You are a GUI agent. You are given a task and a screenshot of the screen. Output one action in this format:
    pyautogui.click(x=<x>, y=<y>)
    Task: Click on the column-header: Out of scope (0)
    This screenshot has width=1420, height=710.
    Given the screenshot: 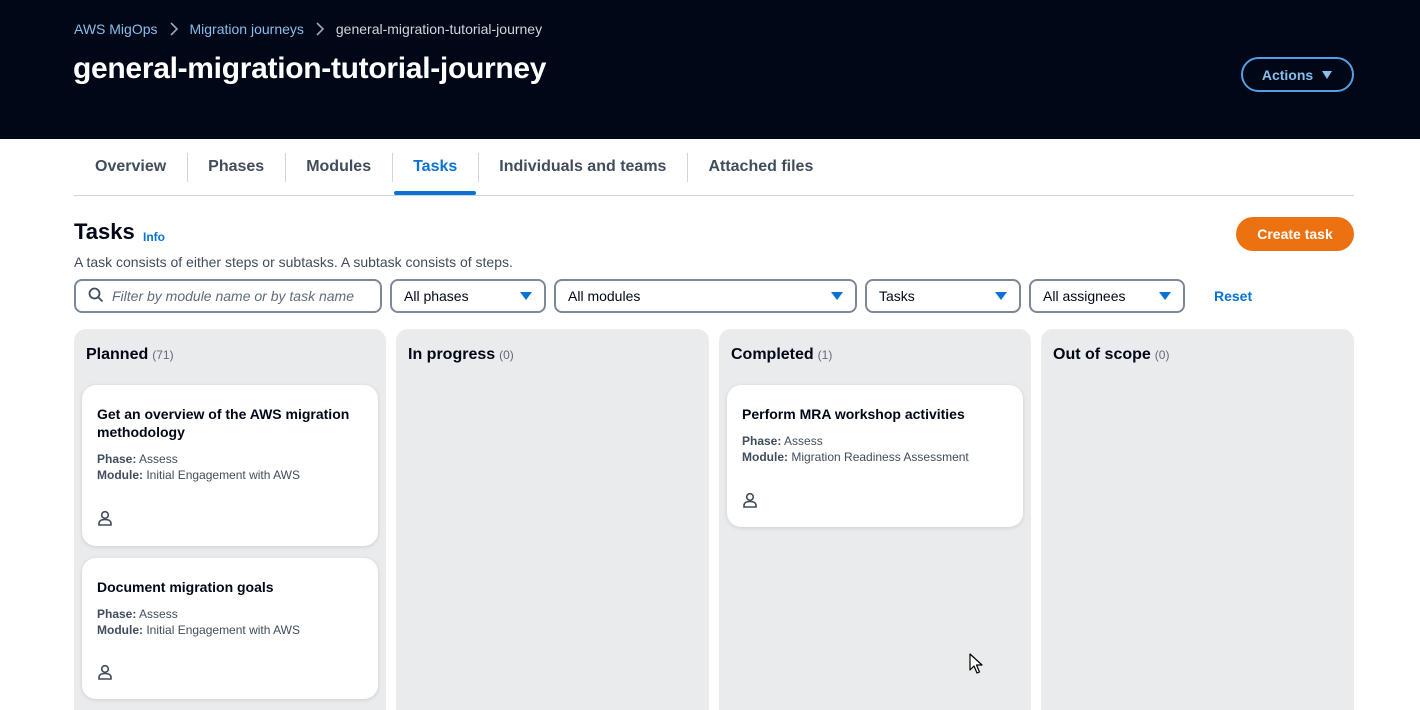 What is the action you would take?
    pyautogui.click(x=1111, y=355)
    